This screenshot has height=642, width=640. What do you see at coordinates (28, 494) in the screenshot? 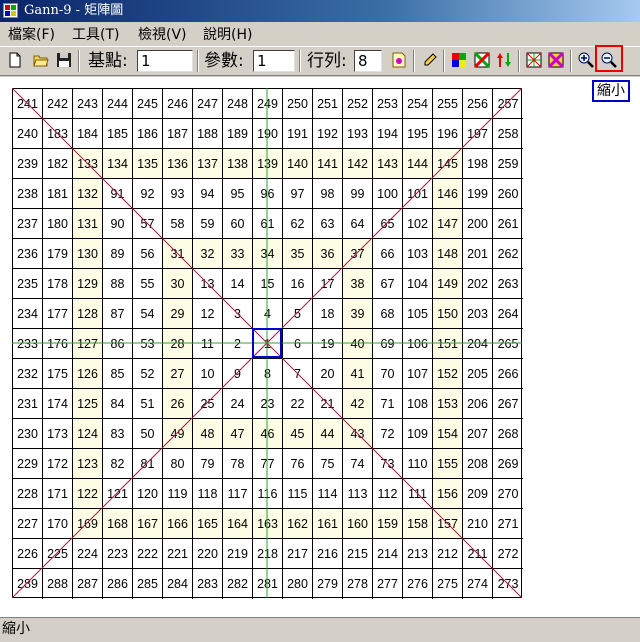
I see `grid-cell: 228` at bounding box center [28, 494].